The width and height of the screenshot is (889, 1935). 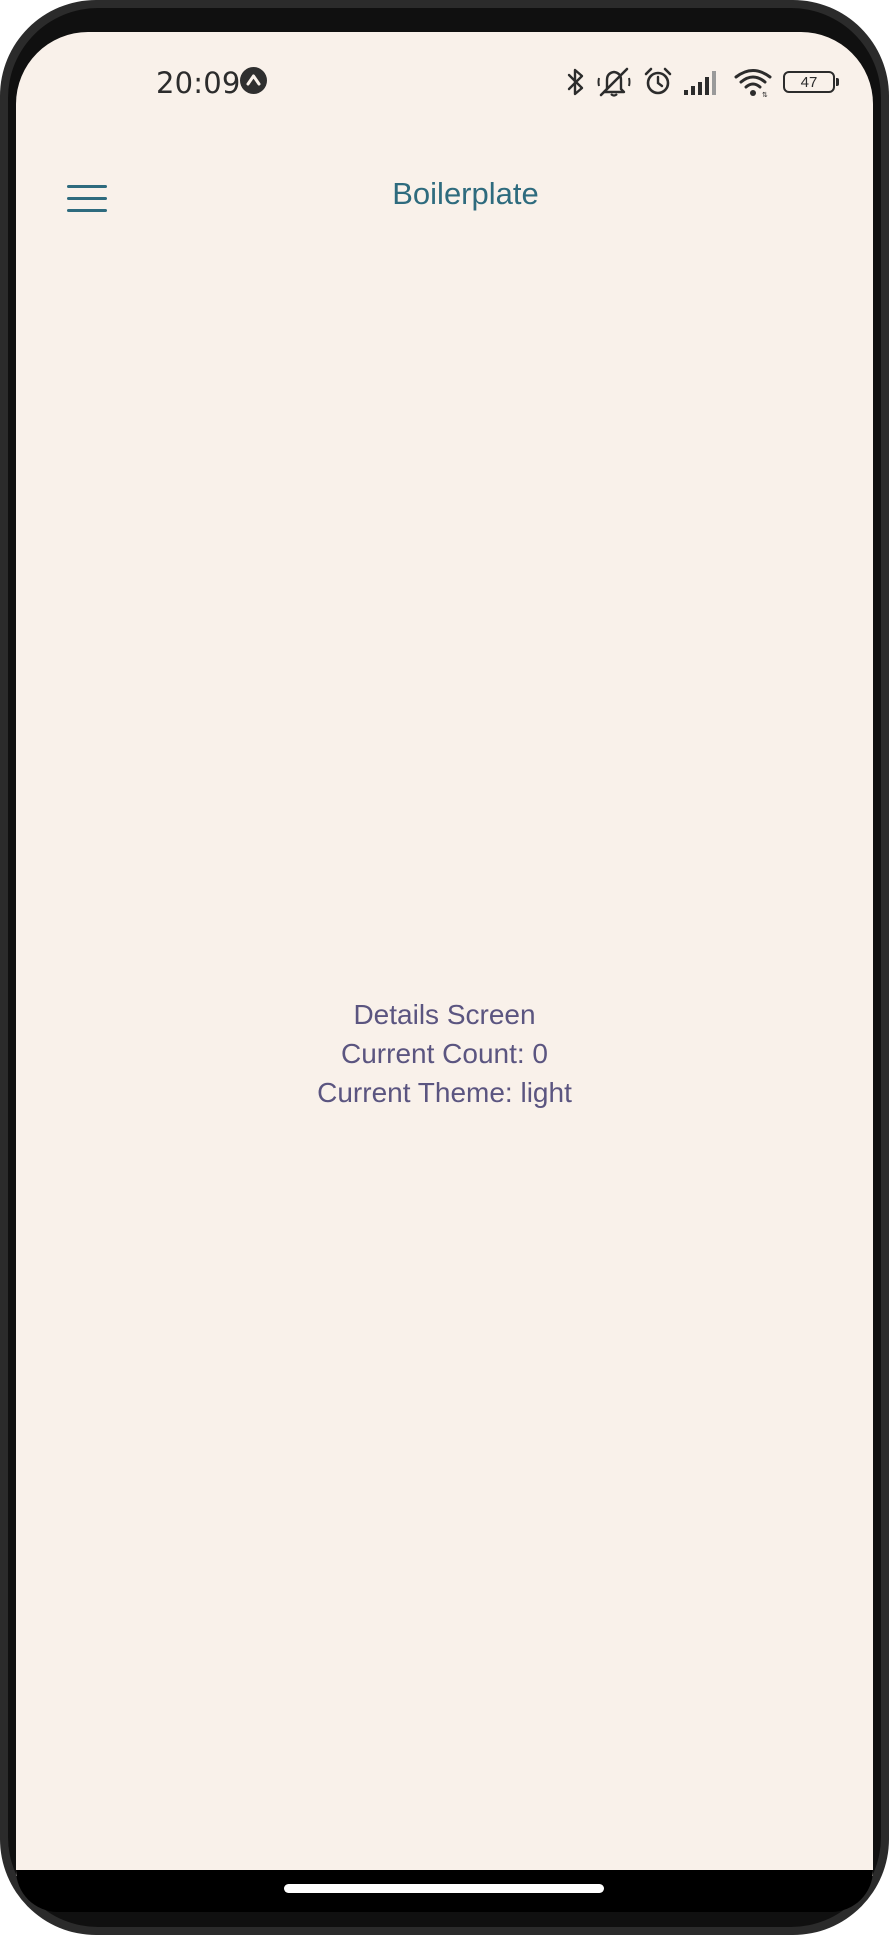 I want to click on battery-icon: 47, so click(x=811, y=82).